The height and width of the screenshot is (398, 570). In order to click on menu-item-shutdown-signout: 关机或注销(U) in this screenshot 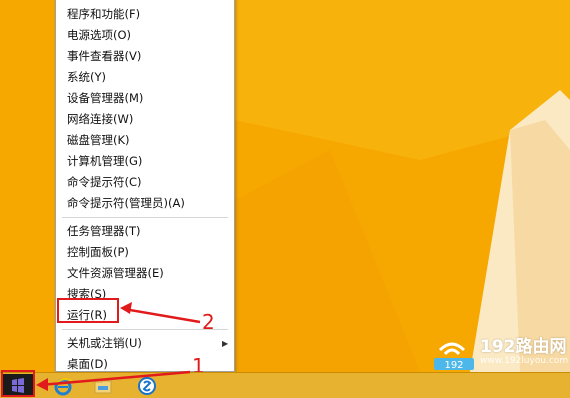, I will do `click(104, 343)`.